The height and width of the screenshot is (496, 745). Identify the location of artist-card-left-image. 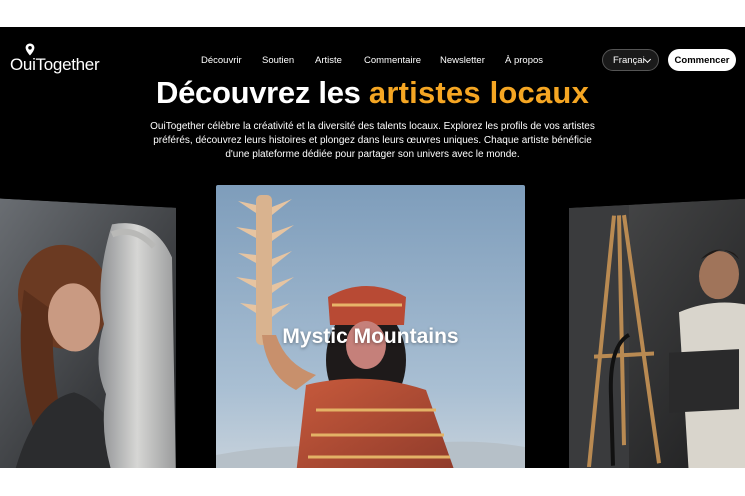
(88, 333).